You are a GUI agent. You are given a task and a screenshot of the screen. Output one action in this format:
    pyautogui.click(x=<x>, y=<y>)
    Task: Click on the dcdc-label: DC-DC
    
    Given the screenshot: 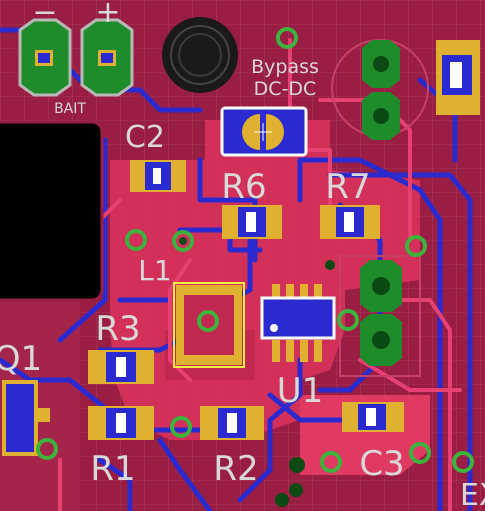 What is the action you would take?
    pyautogui.click(x=285, y=89)
    